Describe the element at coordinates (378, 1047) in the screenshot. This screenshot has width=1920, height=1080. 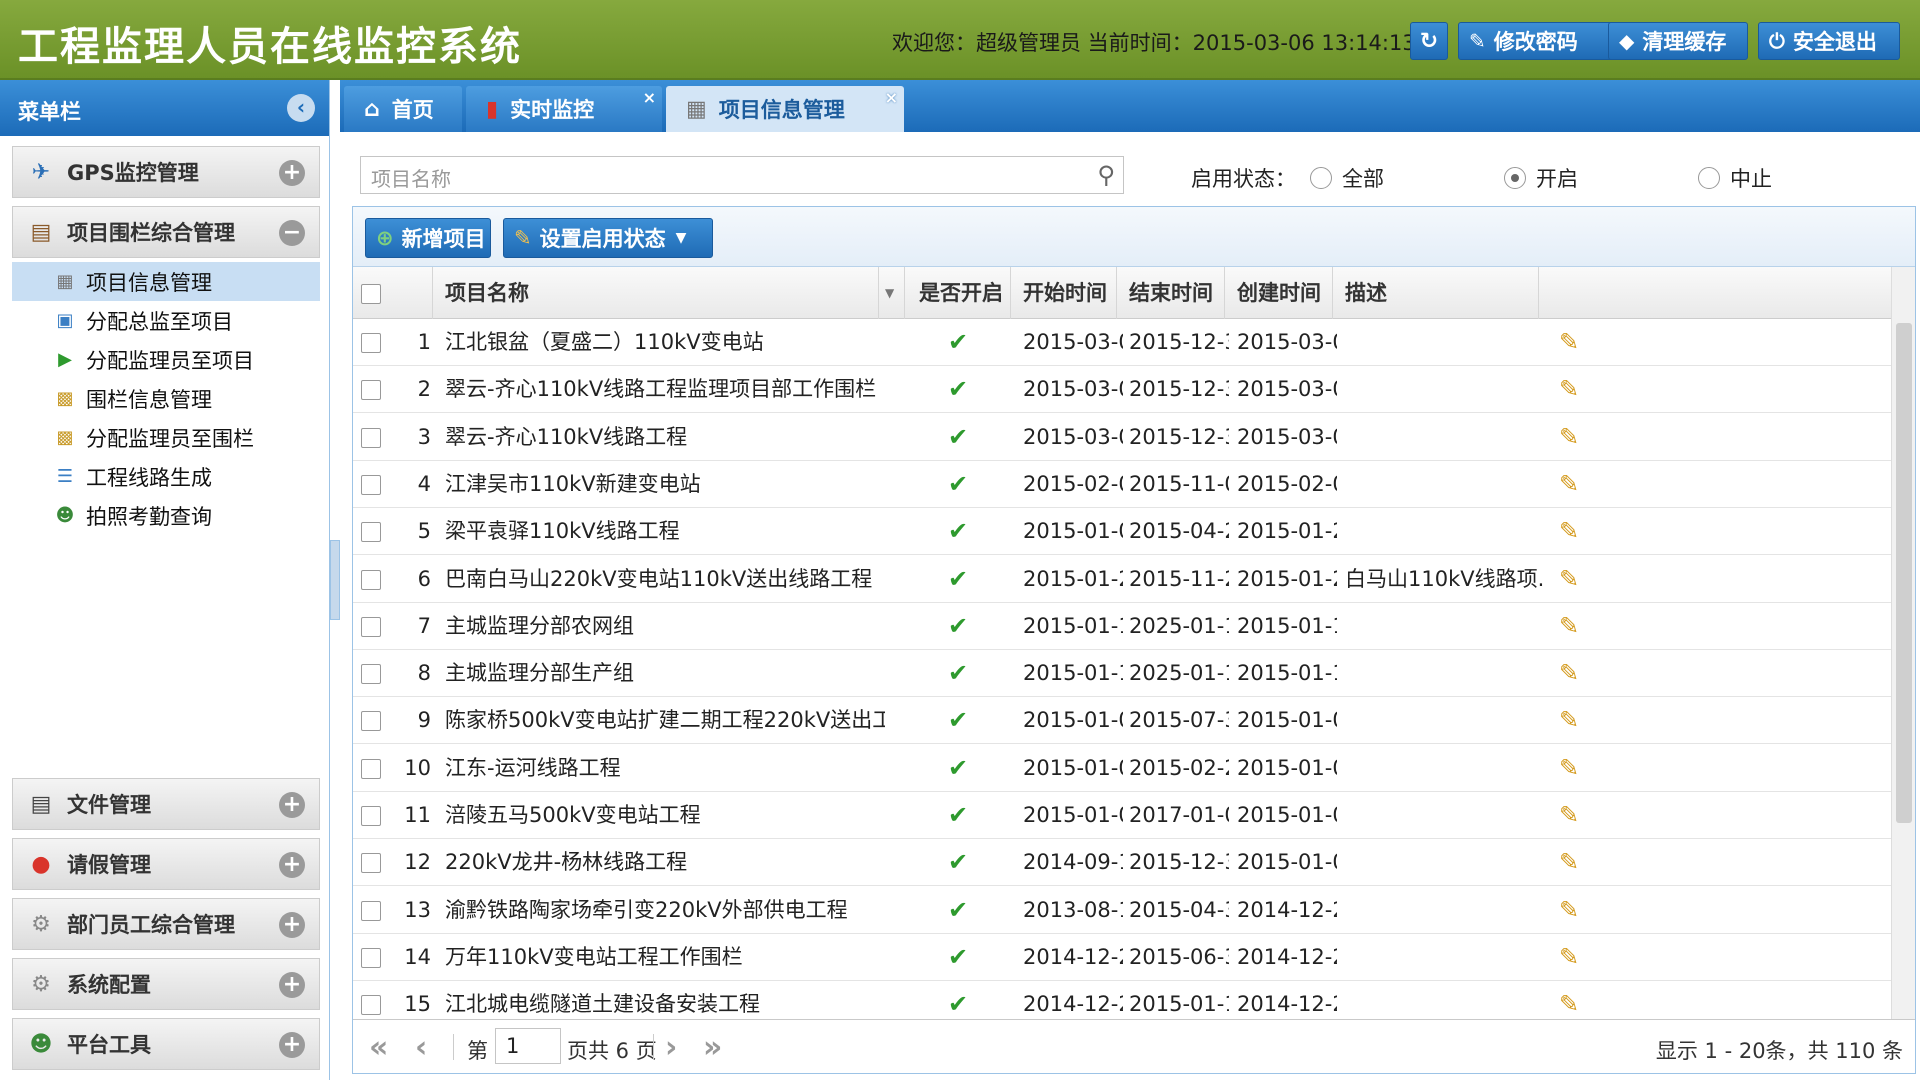
I see `first-page-button: «` at that location.